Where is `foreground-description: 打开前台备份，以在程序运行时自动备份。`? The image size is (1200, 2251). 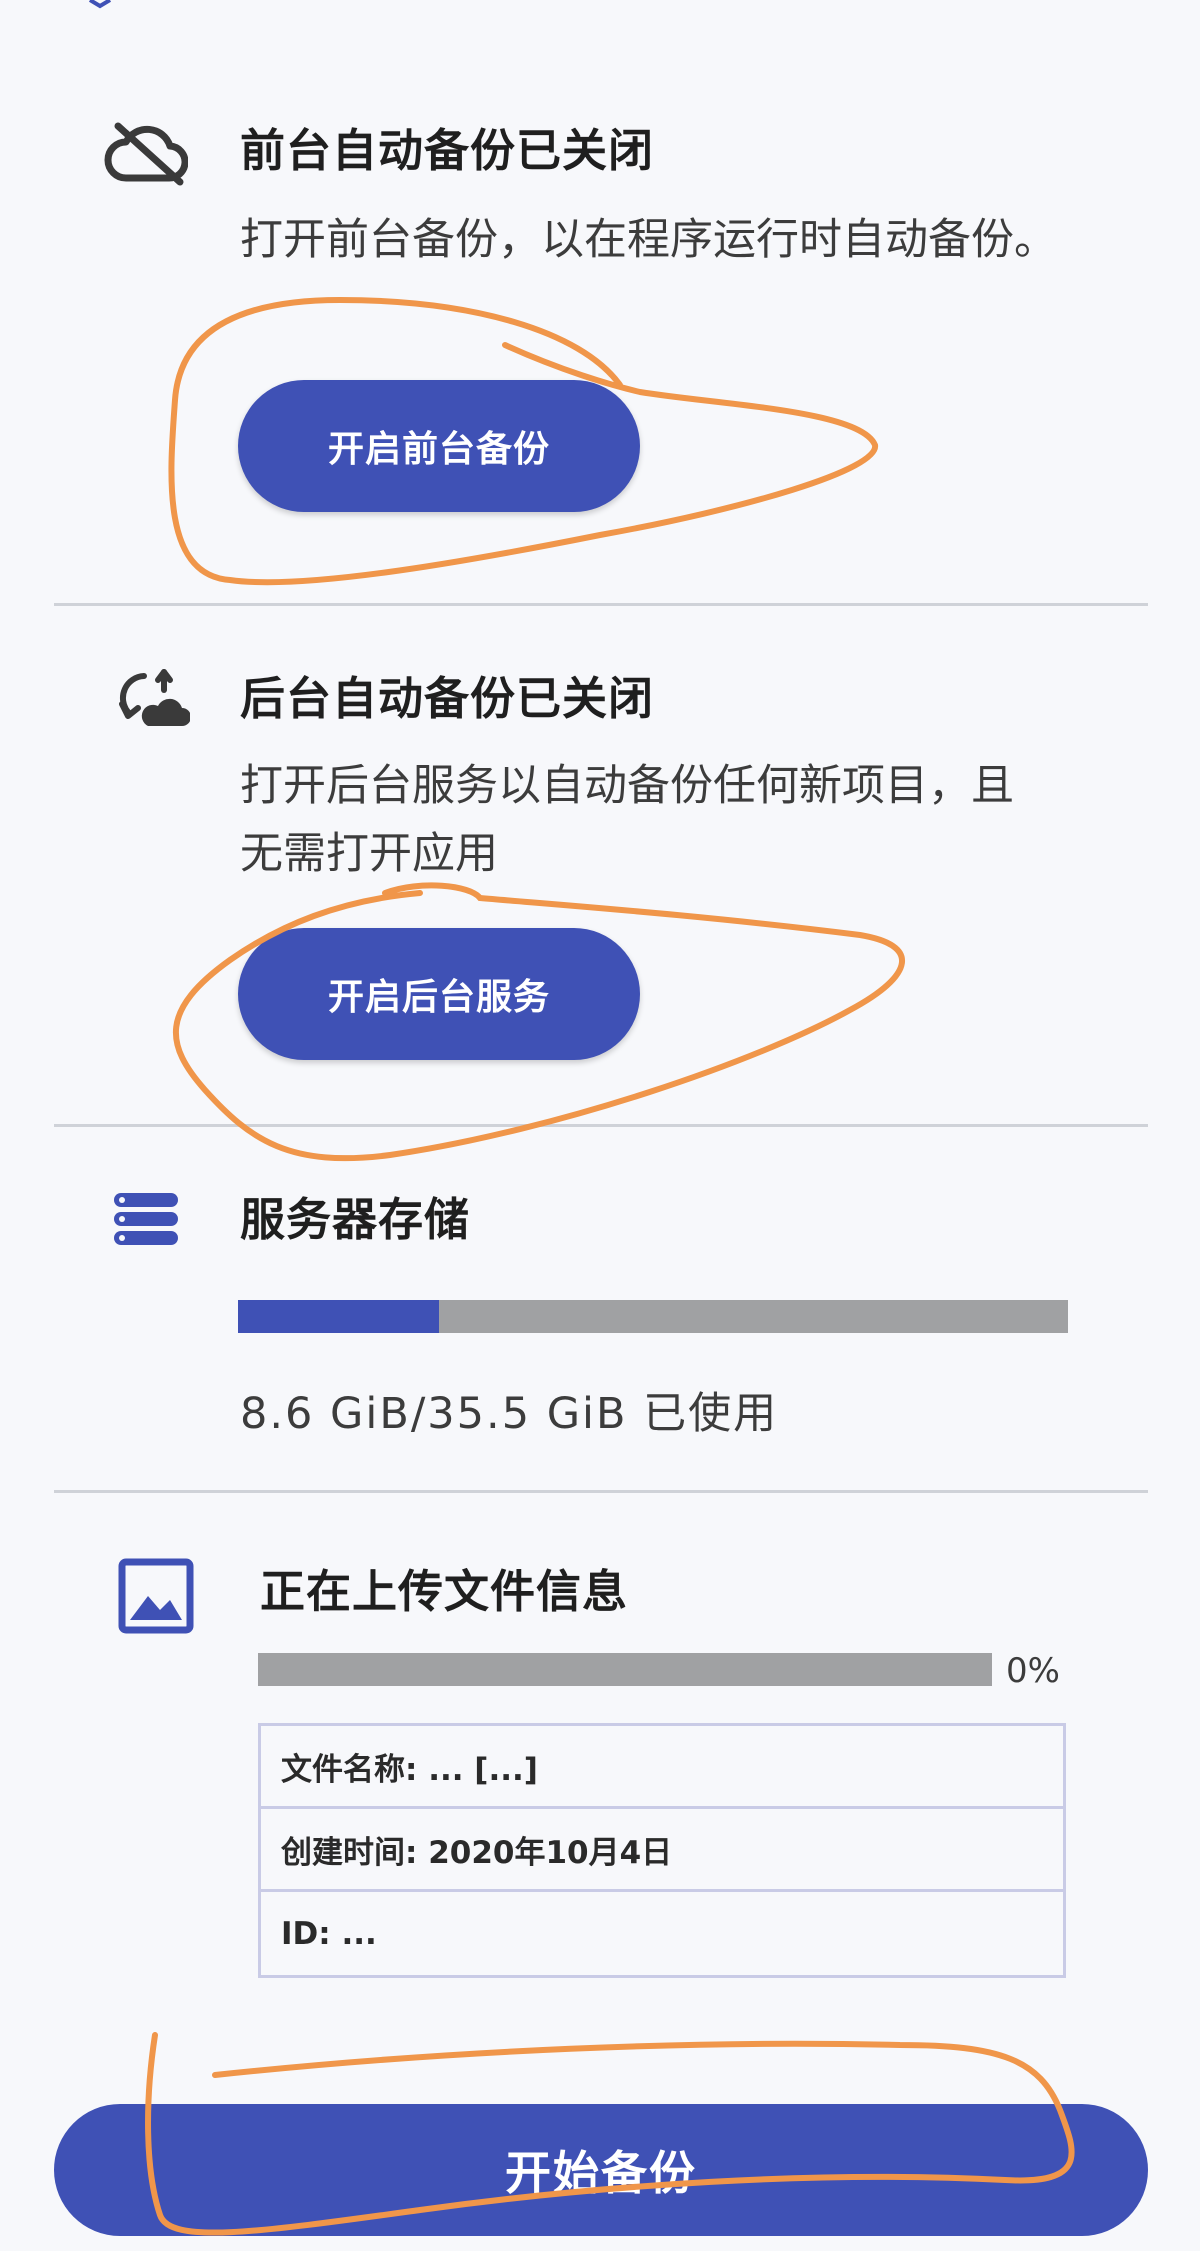 foreground-description: 打开前台备份，以在程序运行时自动备份。 is located at coordinates (648, 240).